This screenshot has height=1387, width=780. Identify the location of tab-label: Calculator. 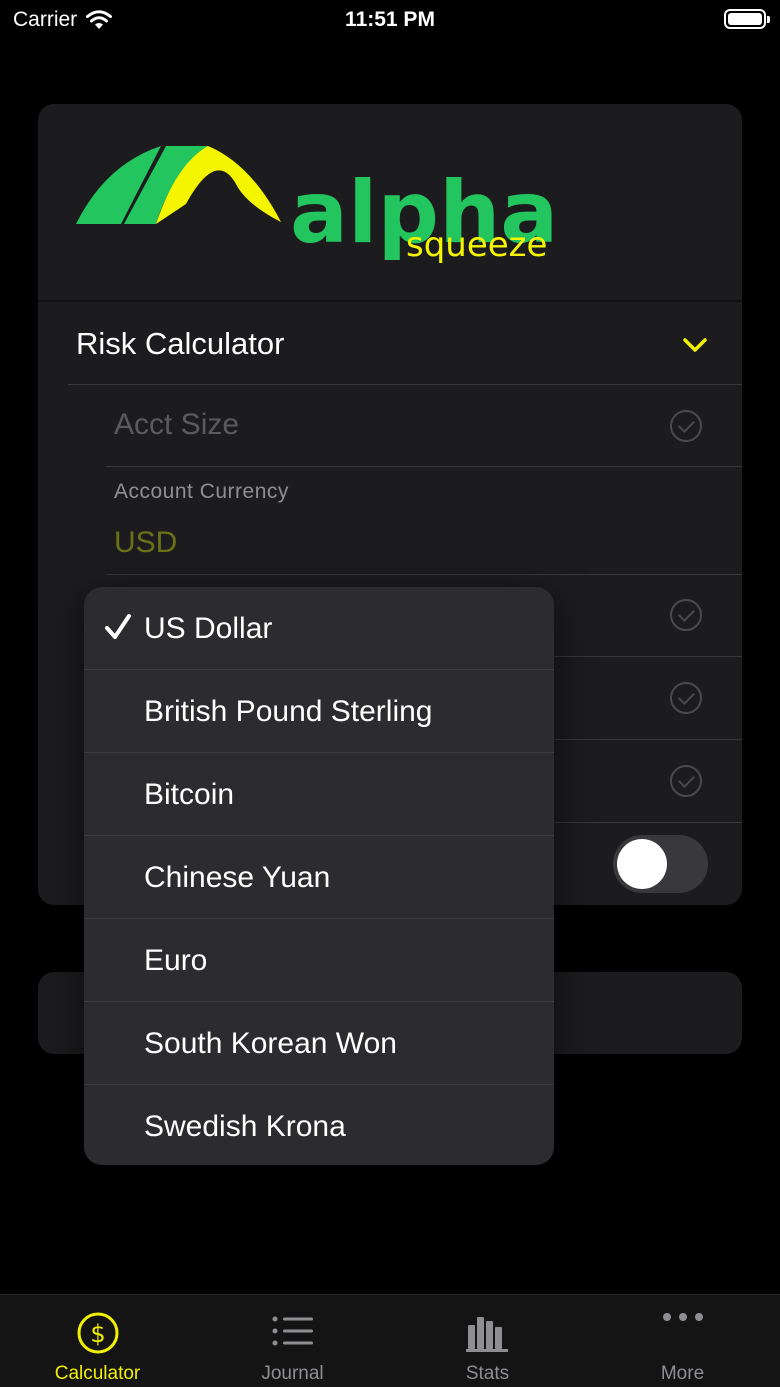
(97, 1373).